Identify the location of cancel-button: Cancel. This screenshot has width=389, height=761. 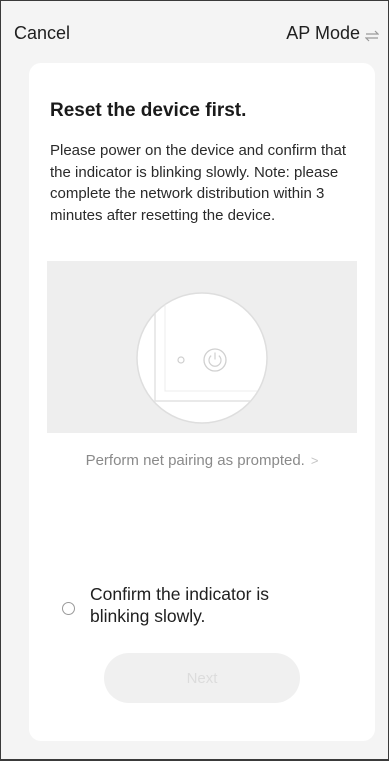
(42, 33).